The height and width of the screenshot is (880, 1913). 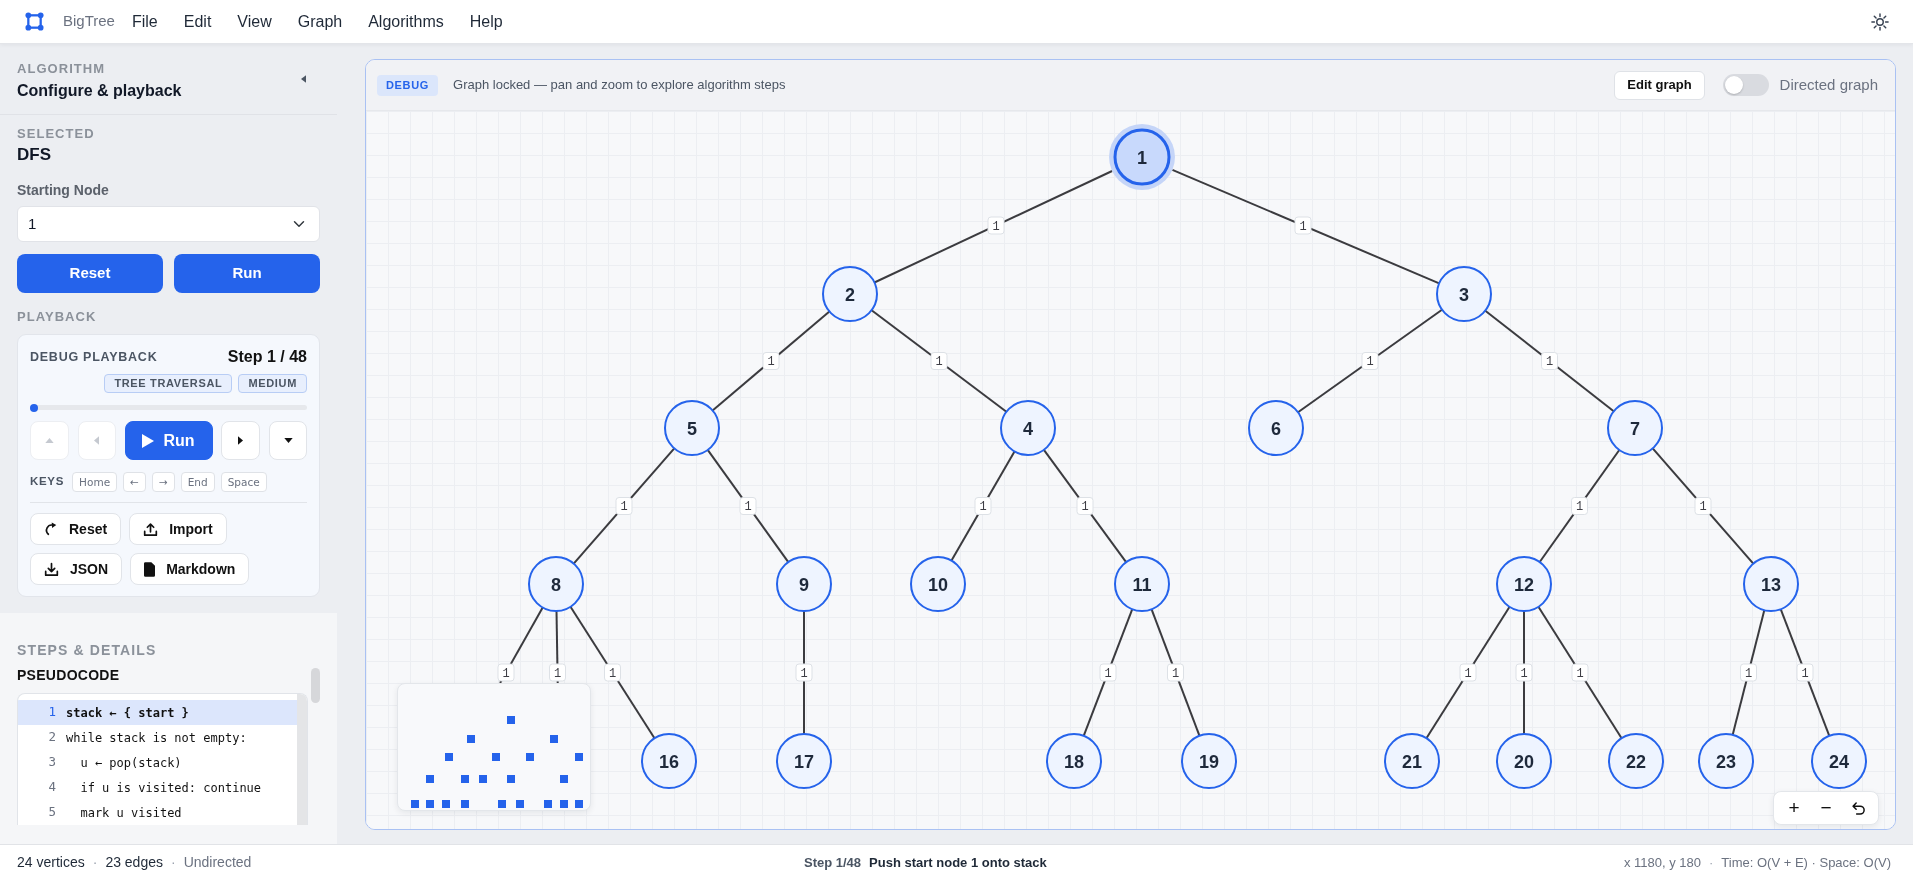 I want to click on graph-node: 11, so click(x=1142, y=584).